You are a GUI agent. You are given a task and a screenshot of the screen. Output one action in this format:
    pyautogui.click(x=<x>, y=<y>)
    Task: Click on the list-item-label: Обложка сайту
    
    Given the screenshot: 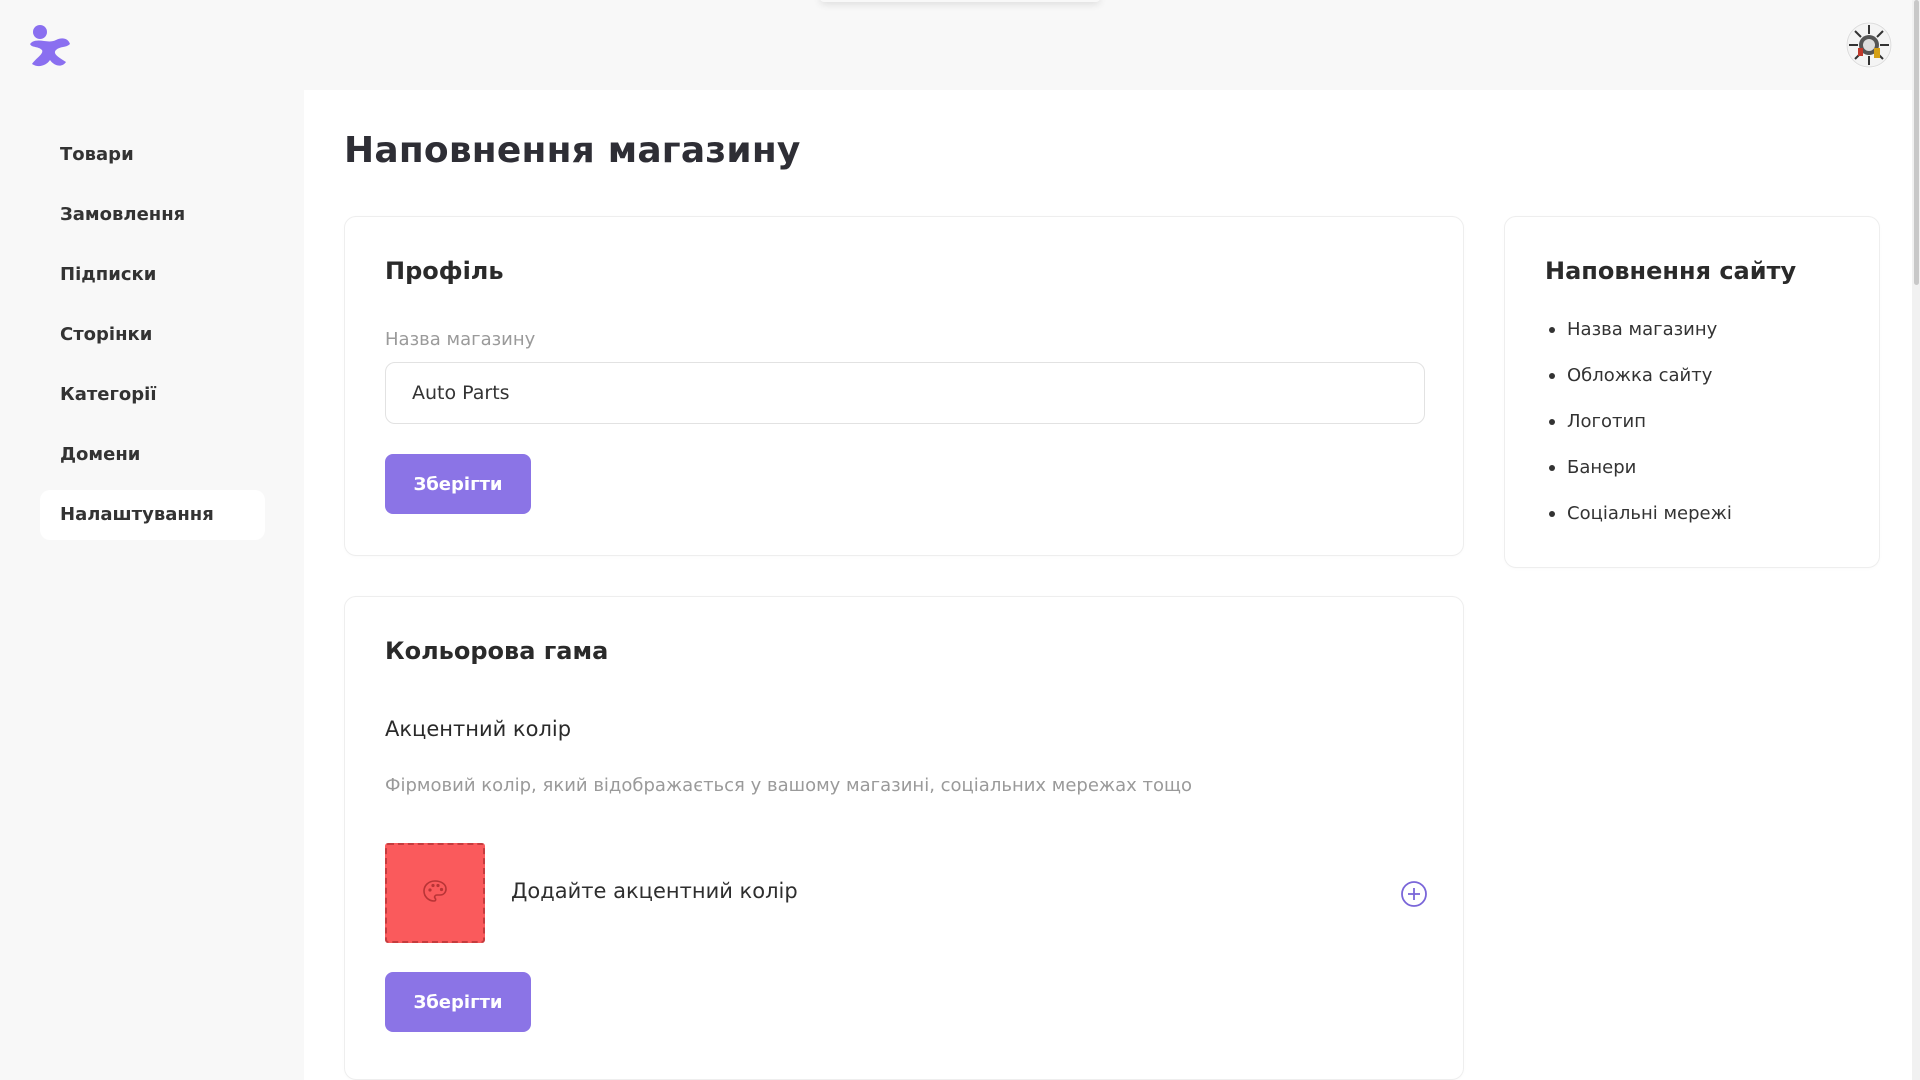 What is the action you would take?
    pyautogui.click(x=1640, y=375)
    